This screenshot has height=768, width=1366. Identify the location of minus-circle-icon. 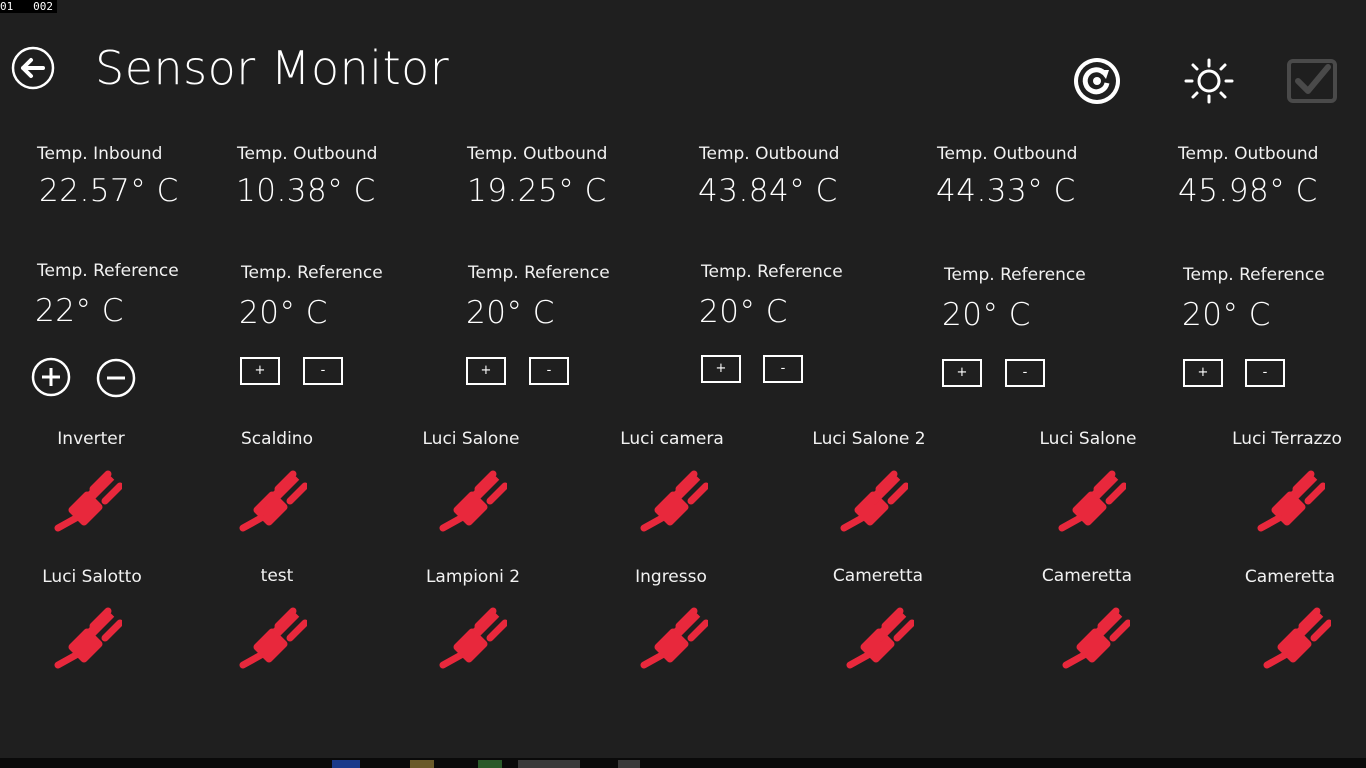
(116, 378).